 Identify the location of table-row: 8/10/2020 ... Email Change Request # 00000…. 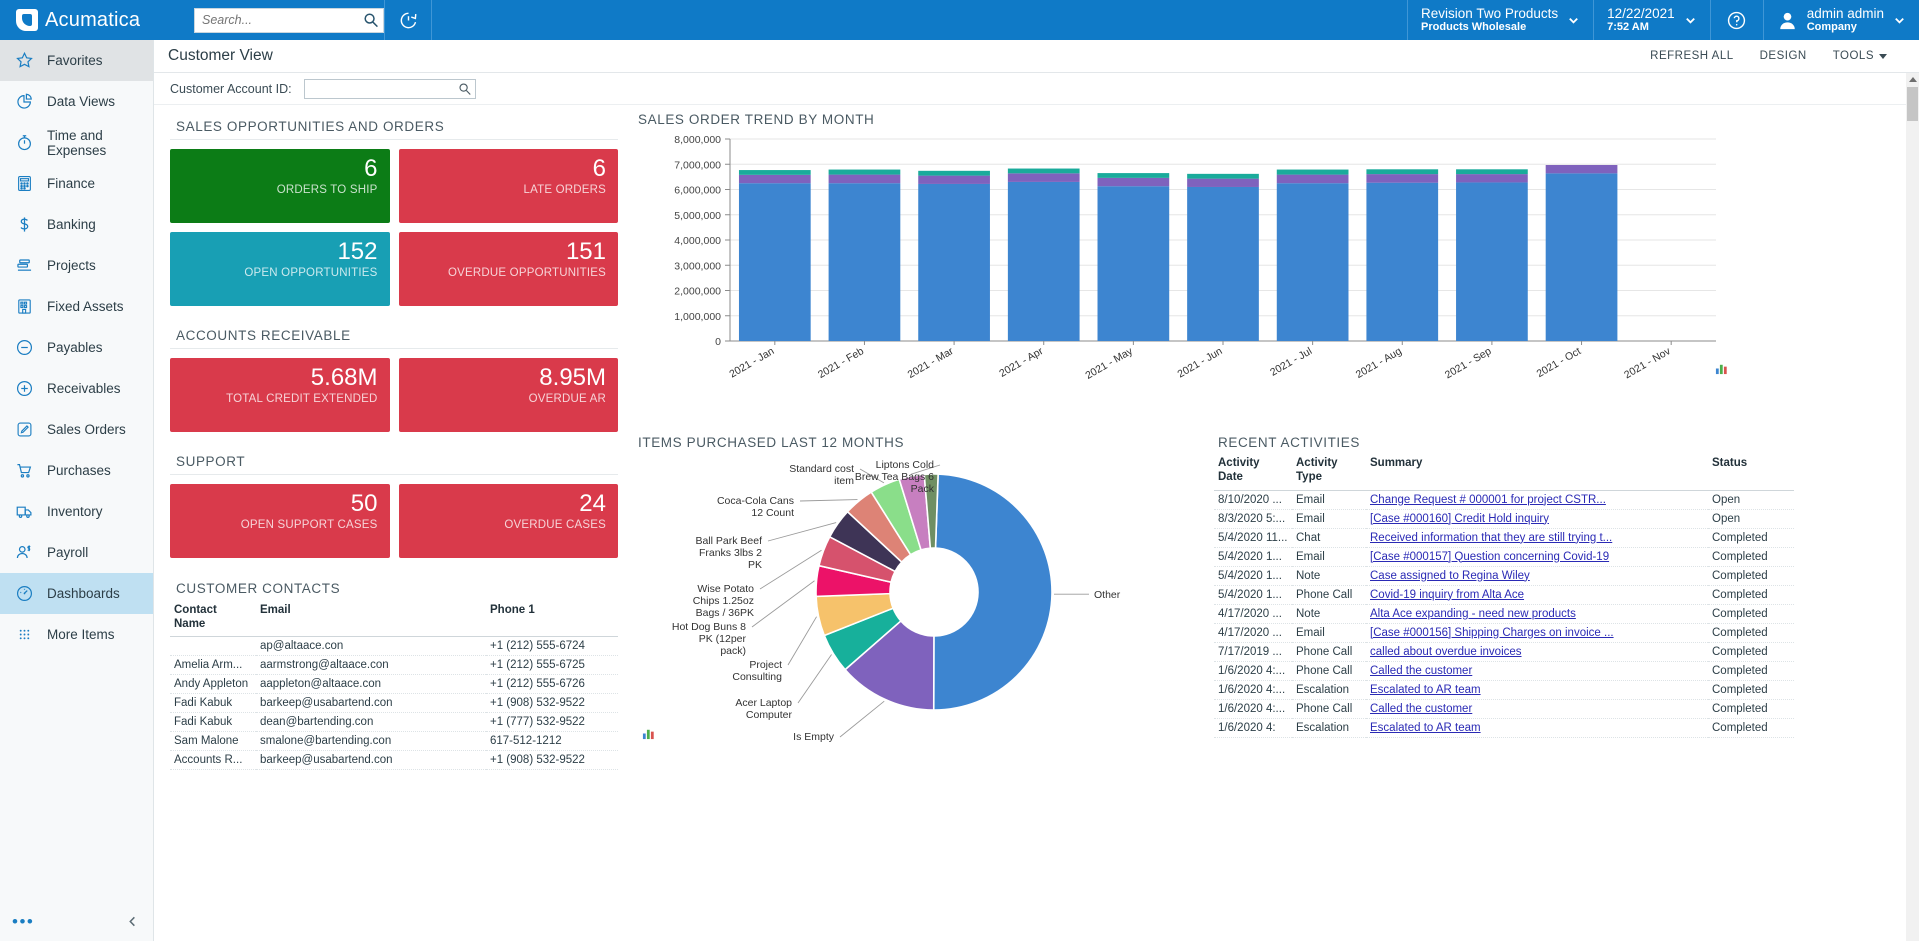
(1504, 500).